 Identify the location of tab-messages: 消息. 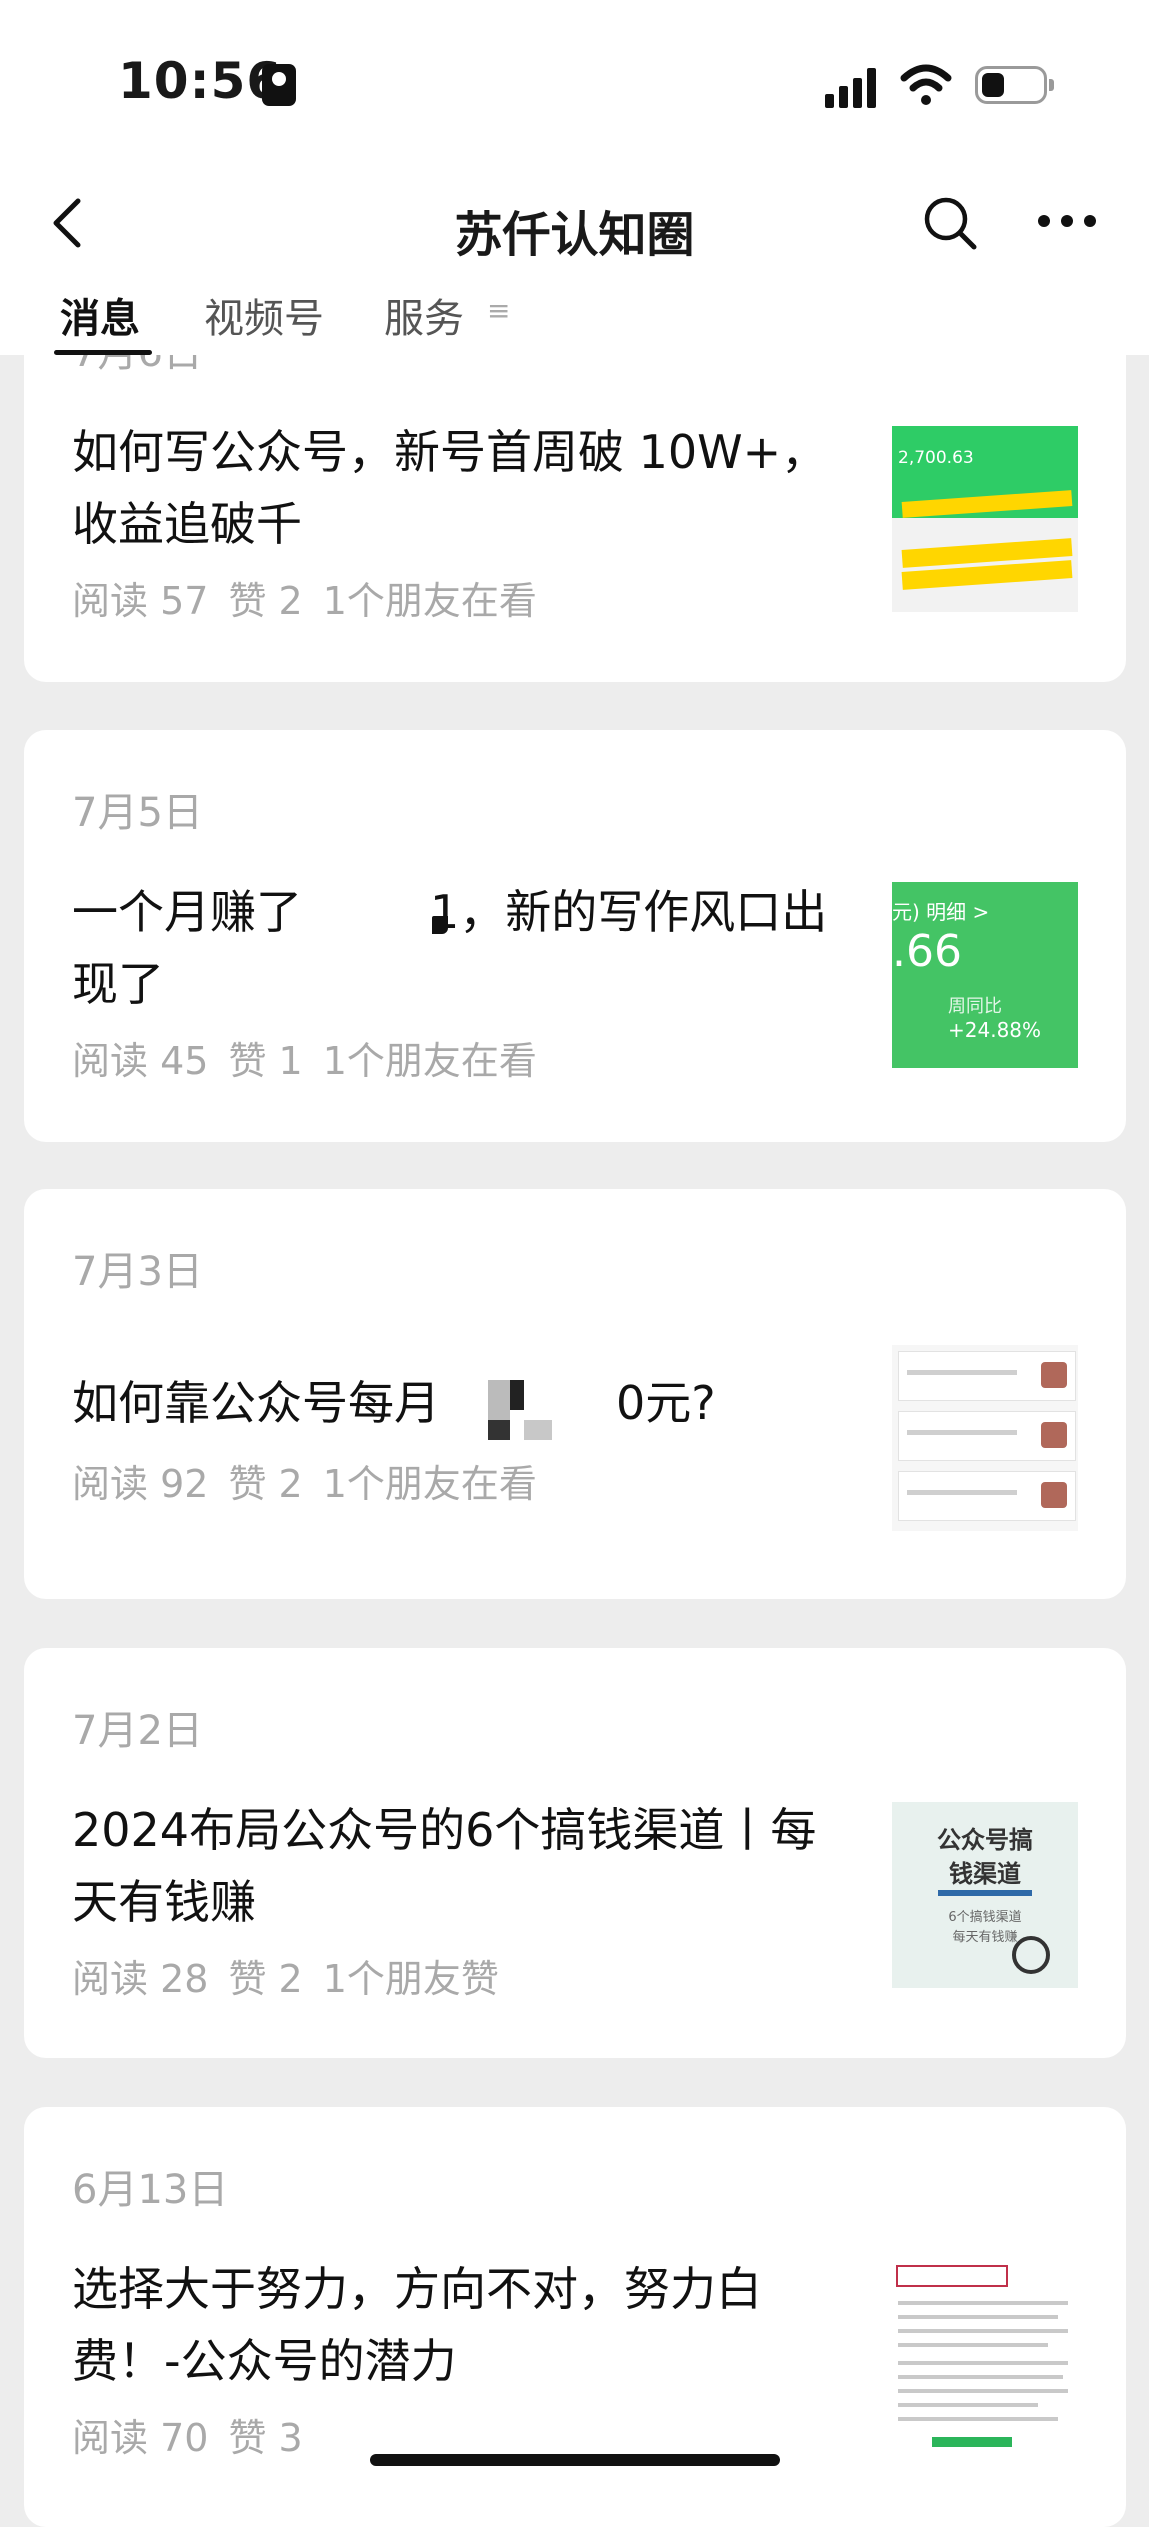
(100, 315).